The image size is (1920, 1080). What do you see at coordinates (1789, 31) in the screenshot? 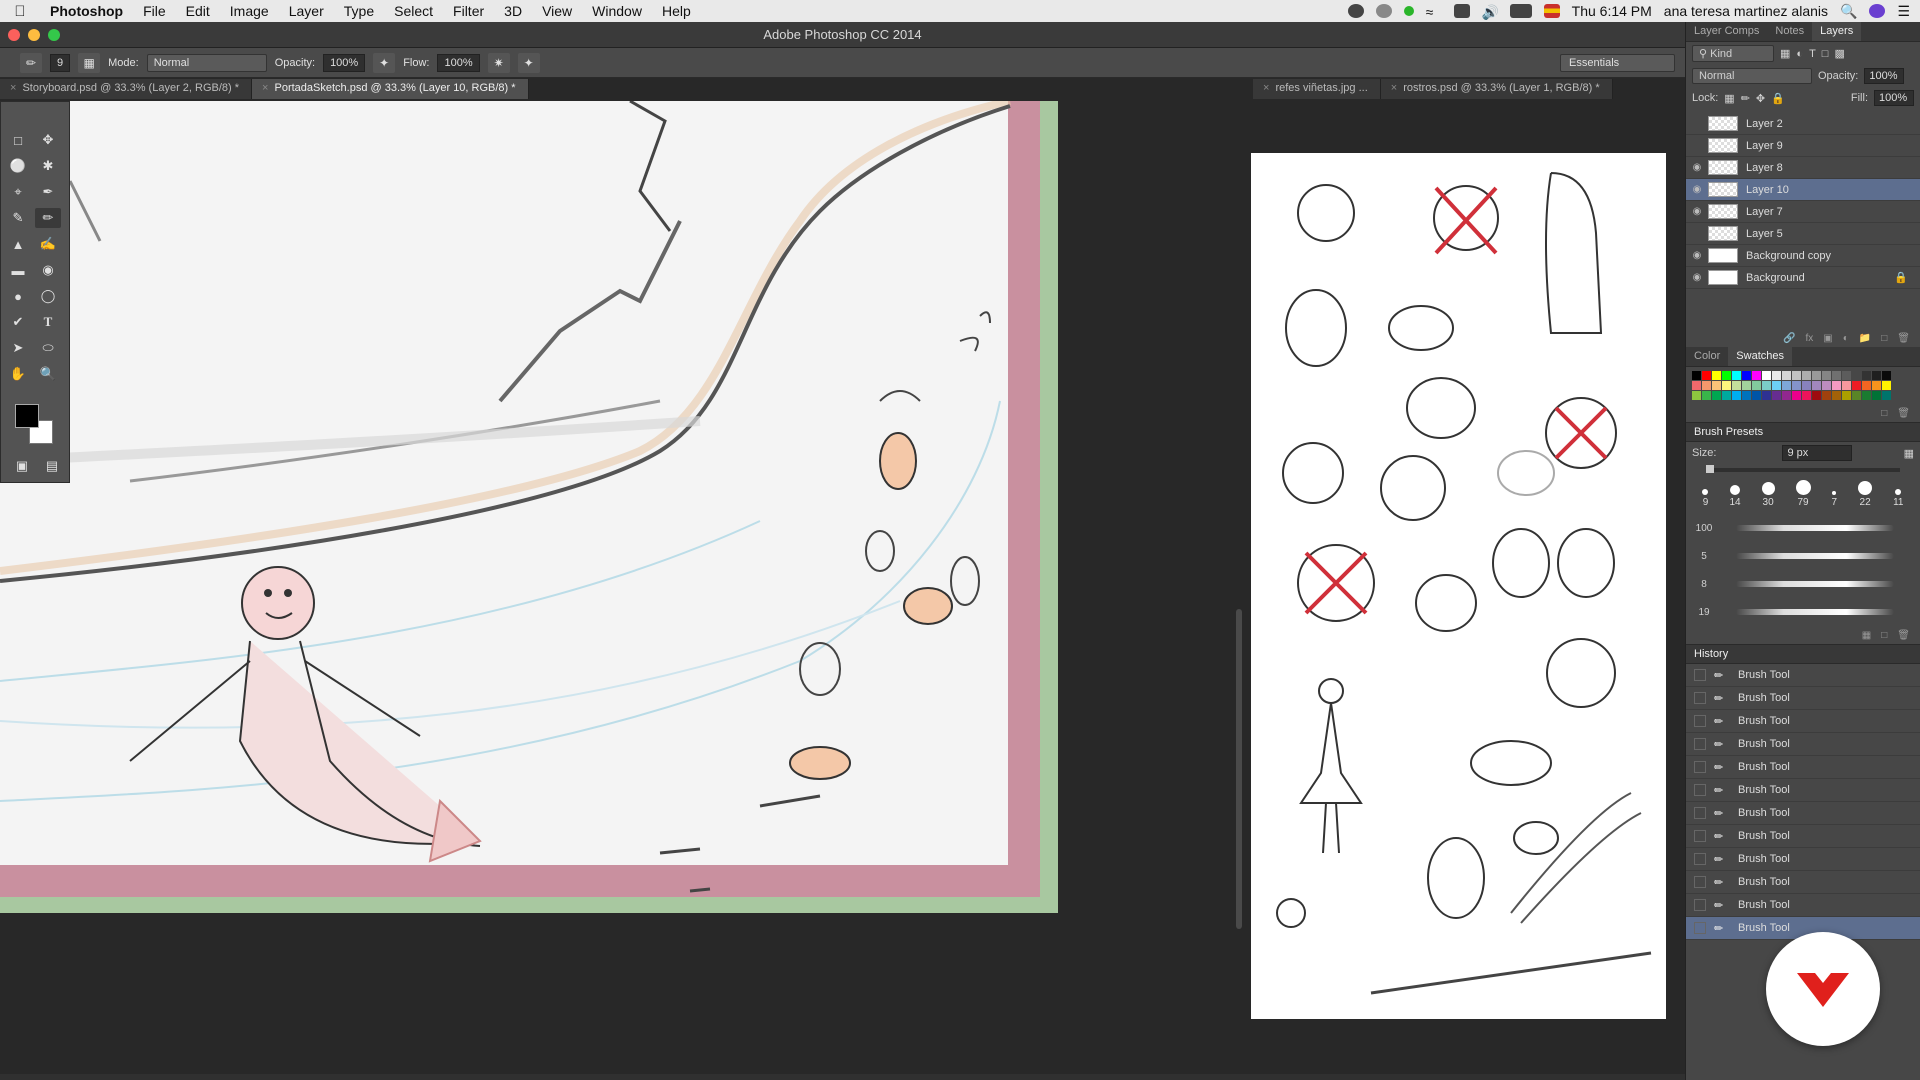
I see `tab-notes: Notes` at bounding box center [1789, 31].